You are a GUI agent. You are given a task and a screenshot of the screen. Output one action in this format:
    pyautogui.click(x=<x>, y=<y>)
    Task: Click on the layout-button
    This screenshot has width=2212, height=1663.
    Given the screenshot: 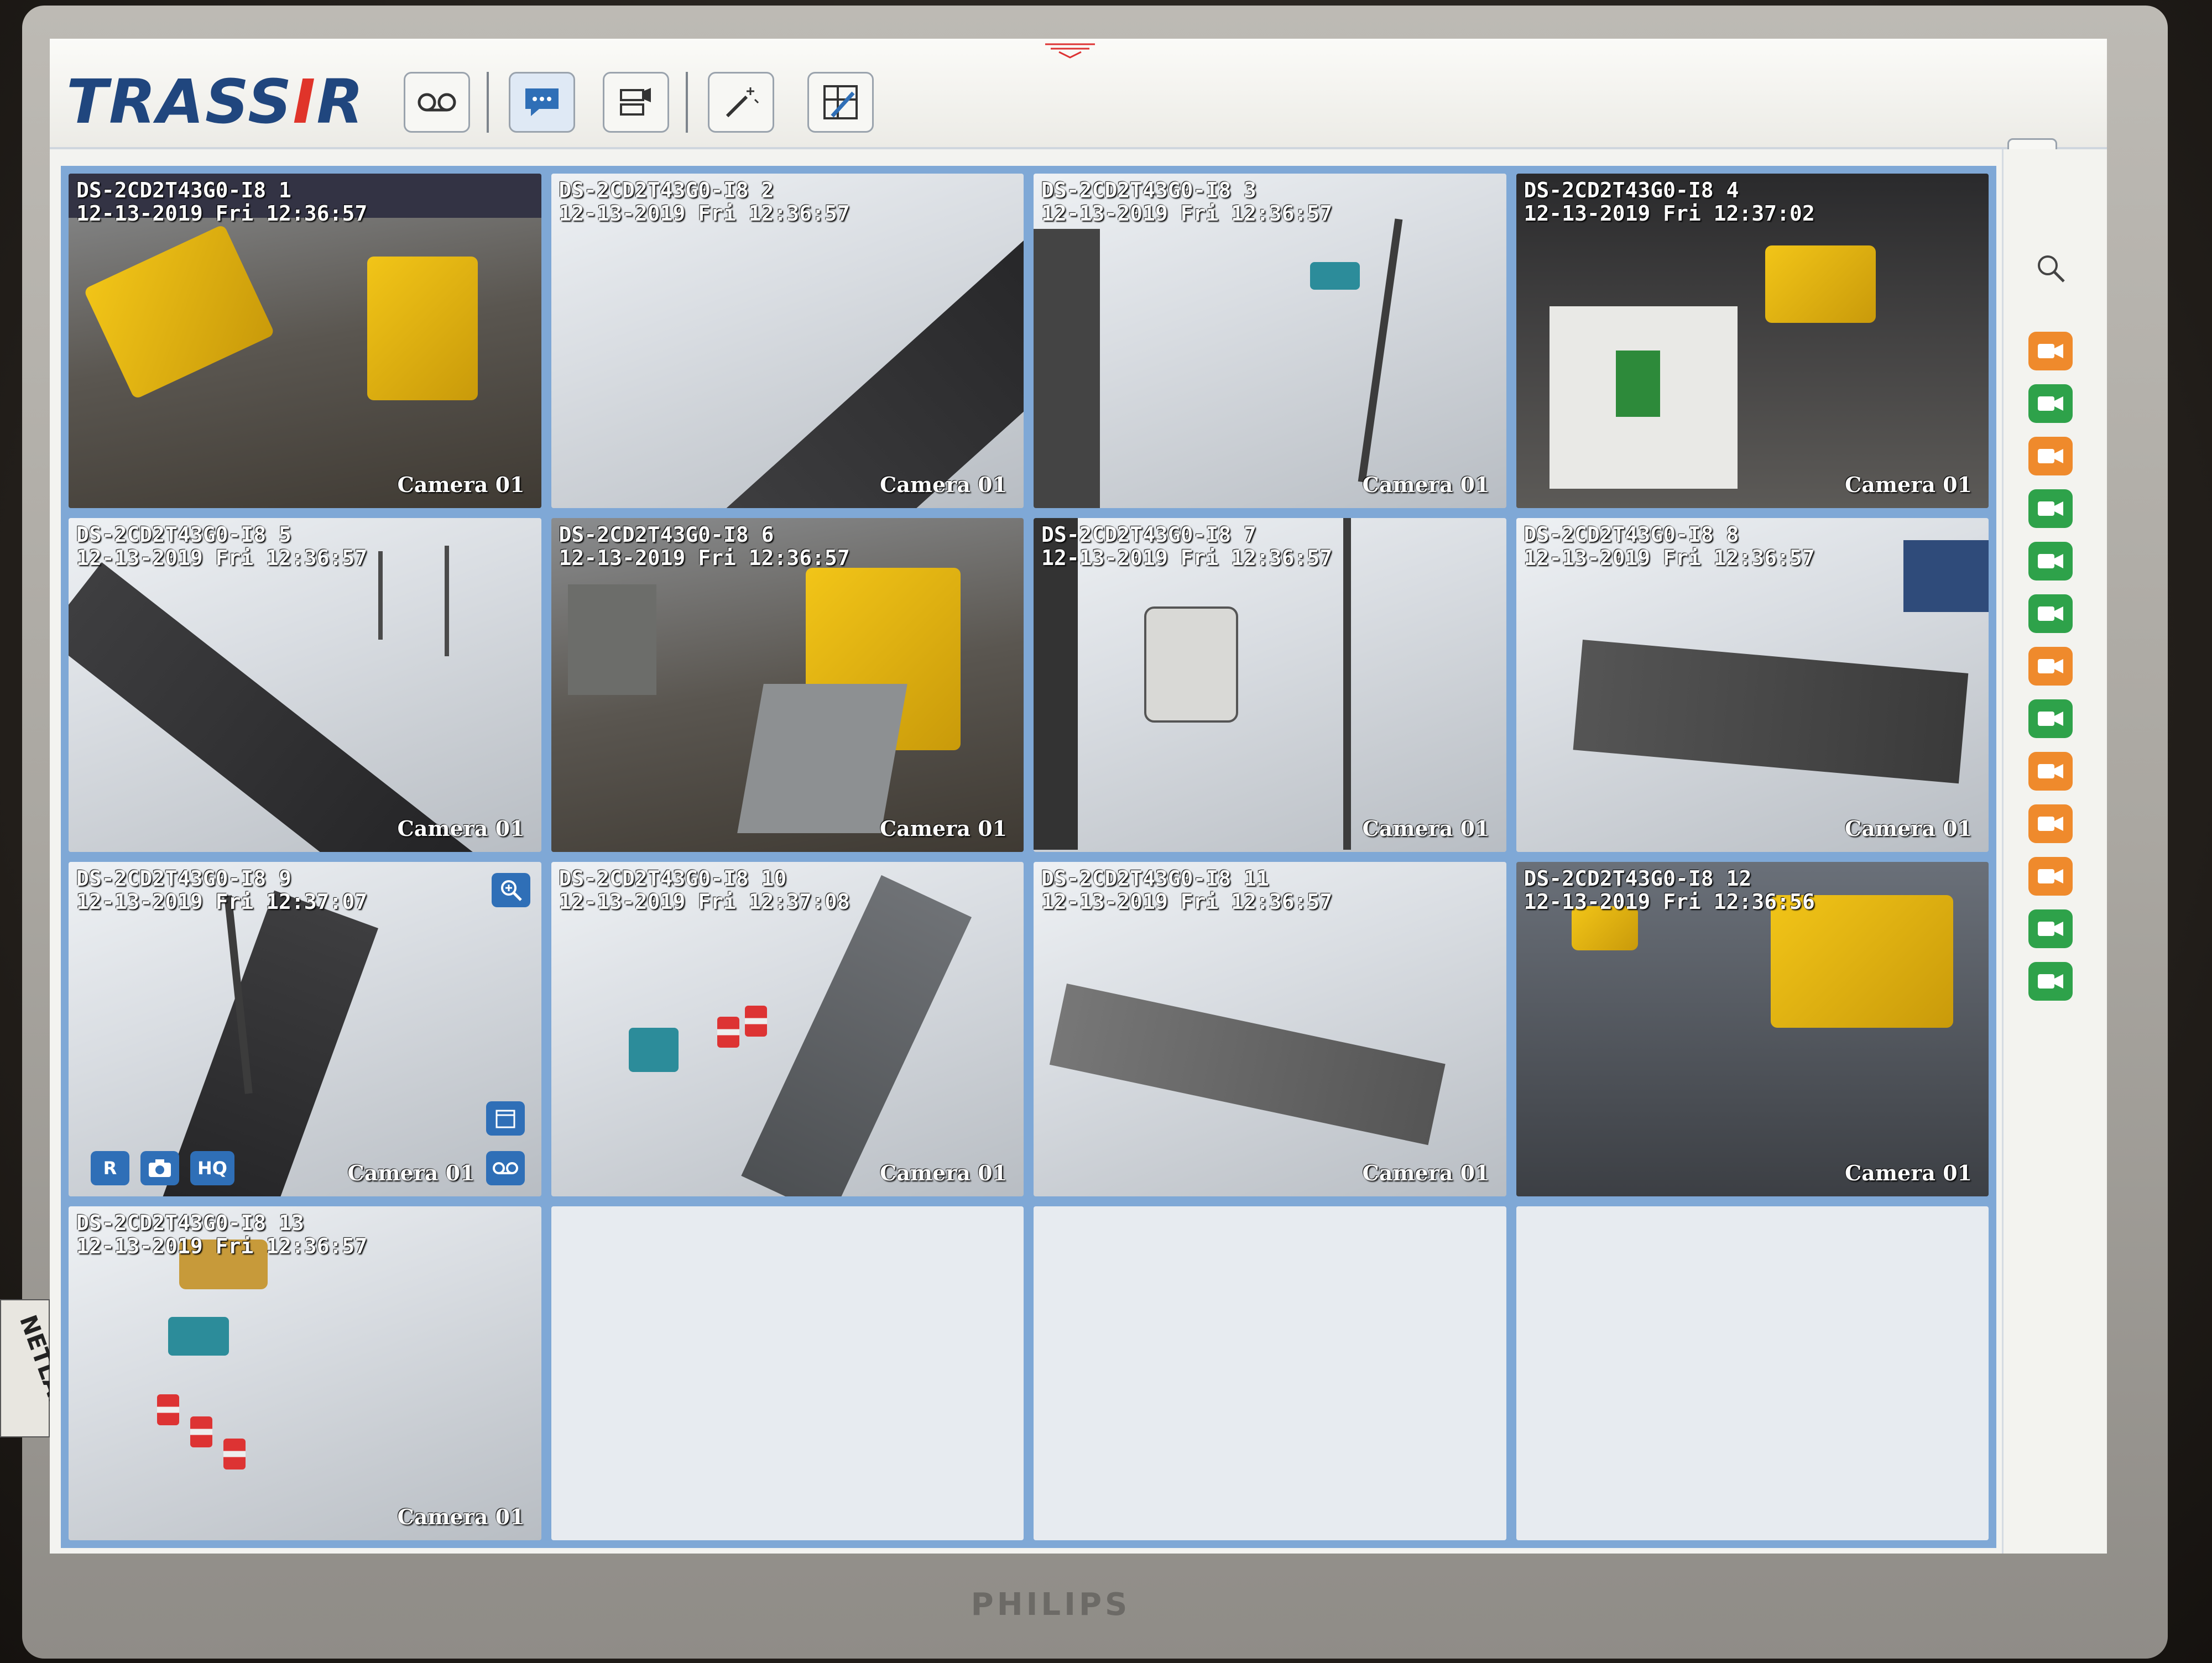 What is the action you would take?
    pyautogui.click(x=636, y=103)
    